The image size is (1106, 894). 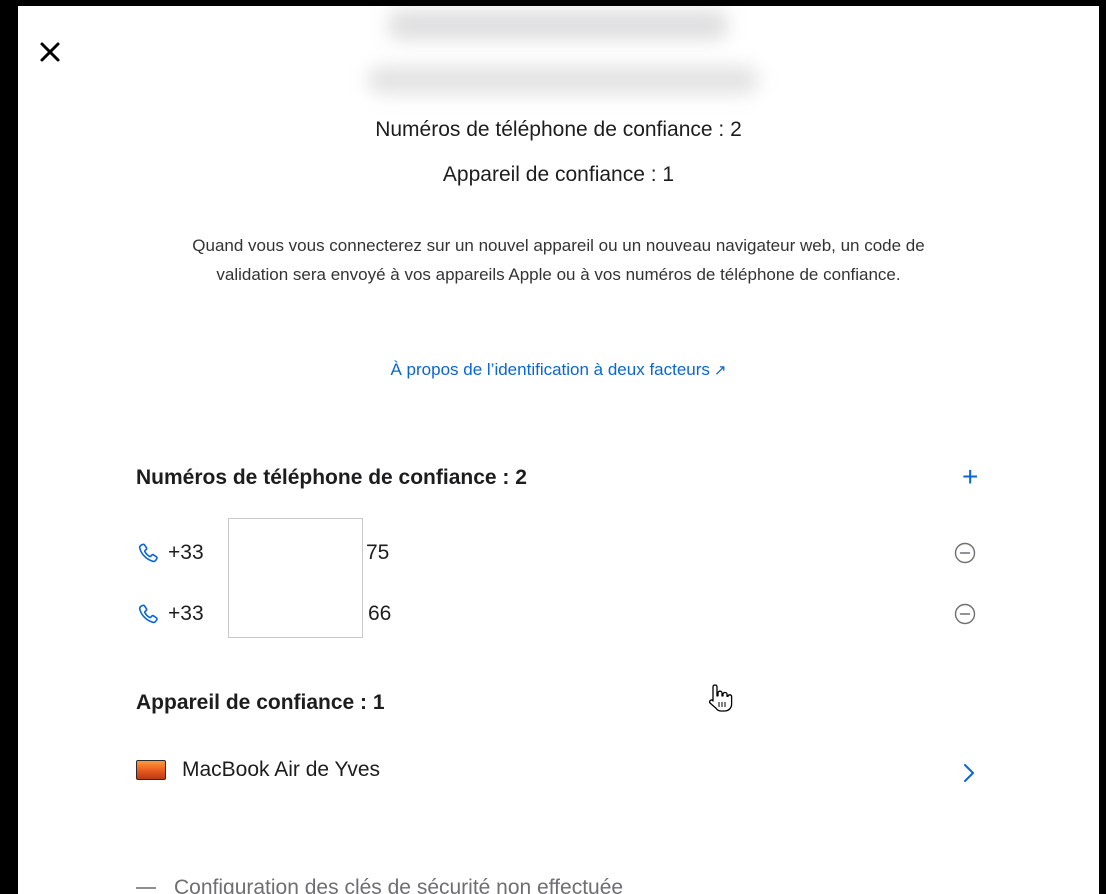 What do you see at coordinates (295, 578) in the screenshot?
I see `redaction-box` at bounding box center [295, 578].